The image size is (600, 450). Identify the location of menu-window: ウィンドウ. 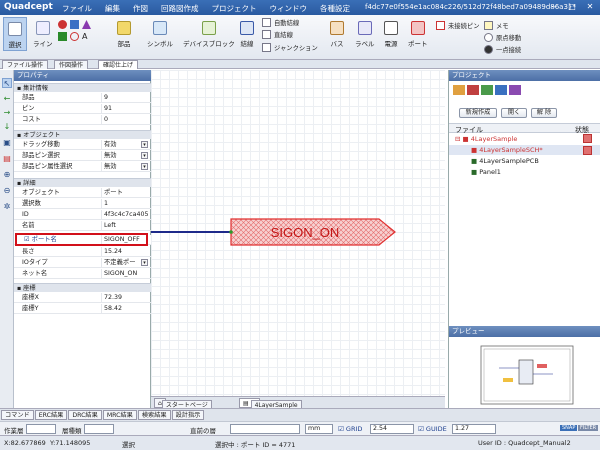
(289, 8).